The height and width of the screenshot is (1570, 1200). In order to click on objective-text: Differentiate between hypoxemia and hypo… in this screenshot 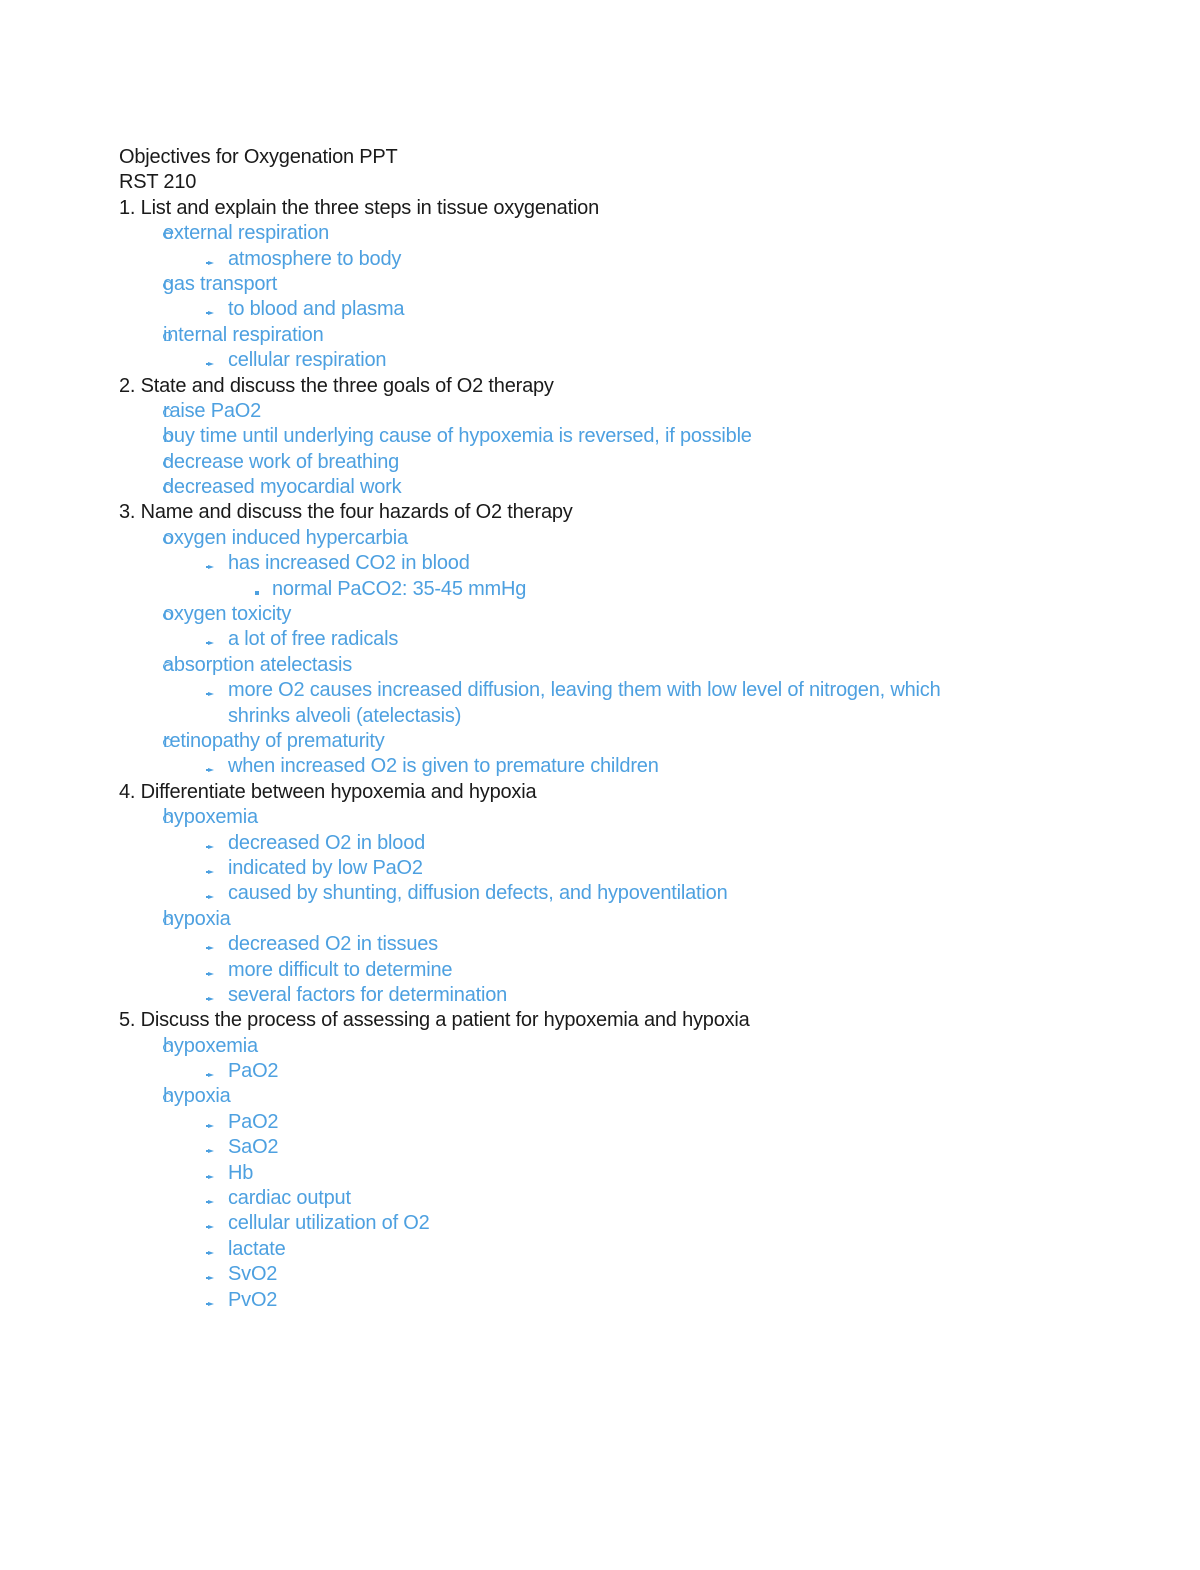, I will do `click(338, 791)`.